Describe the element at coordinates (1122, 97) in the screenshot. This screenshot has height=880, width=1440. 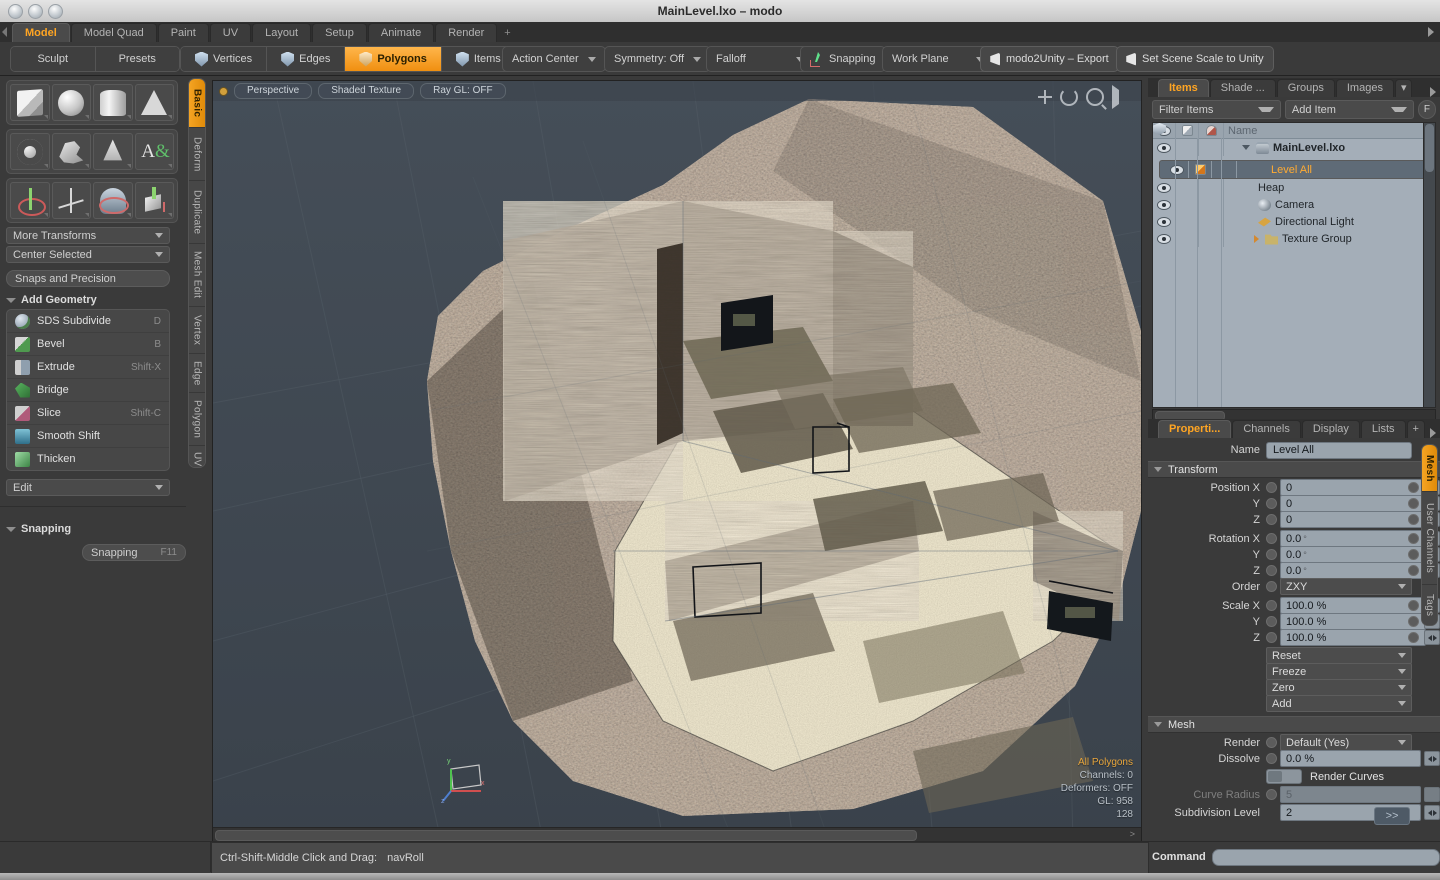
I see `play-icon` at that location.